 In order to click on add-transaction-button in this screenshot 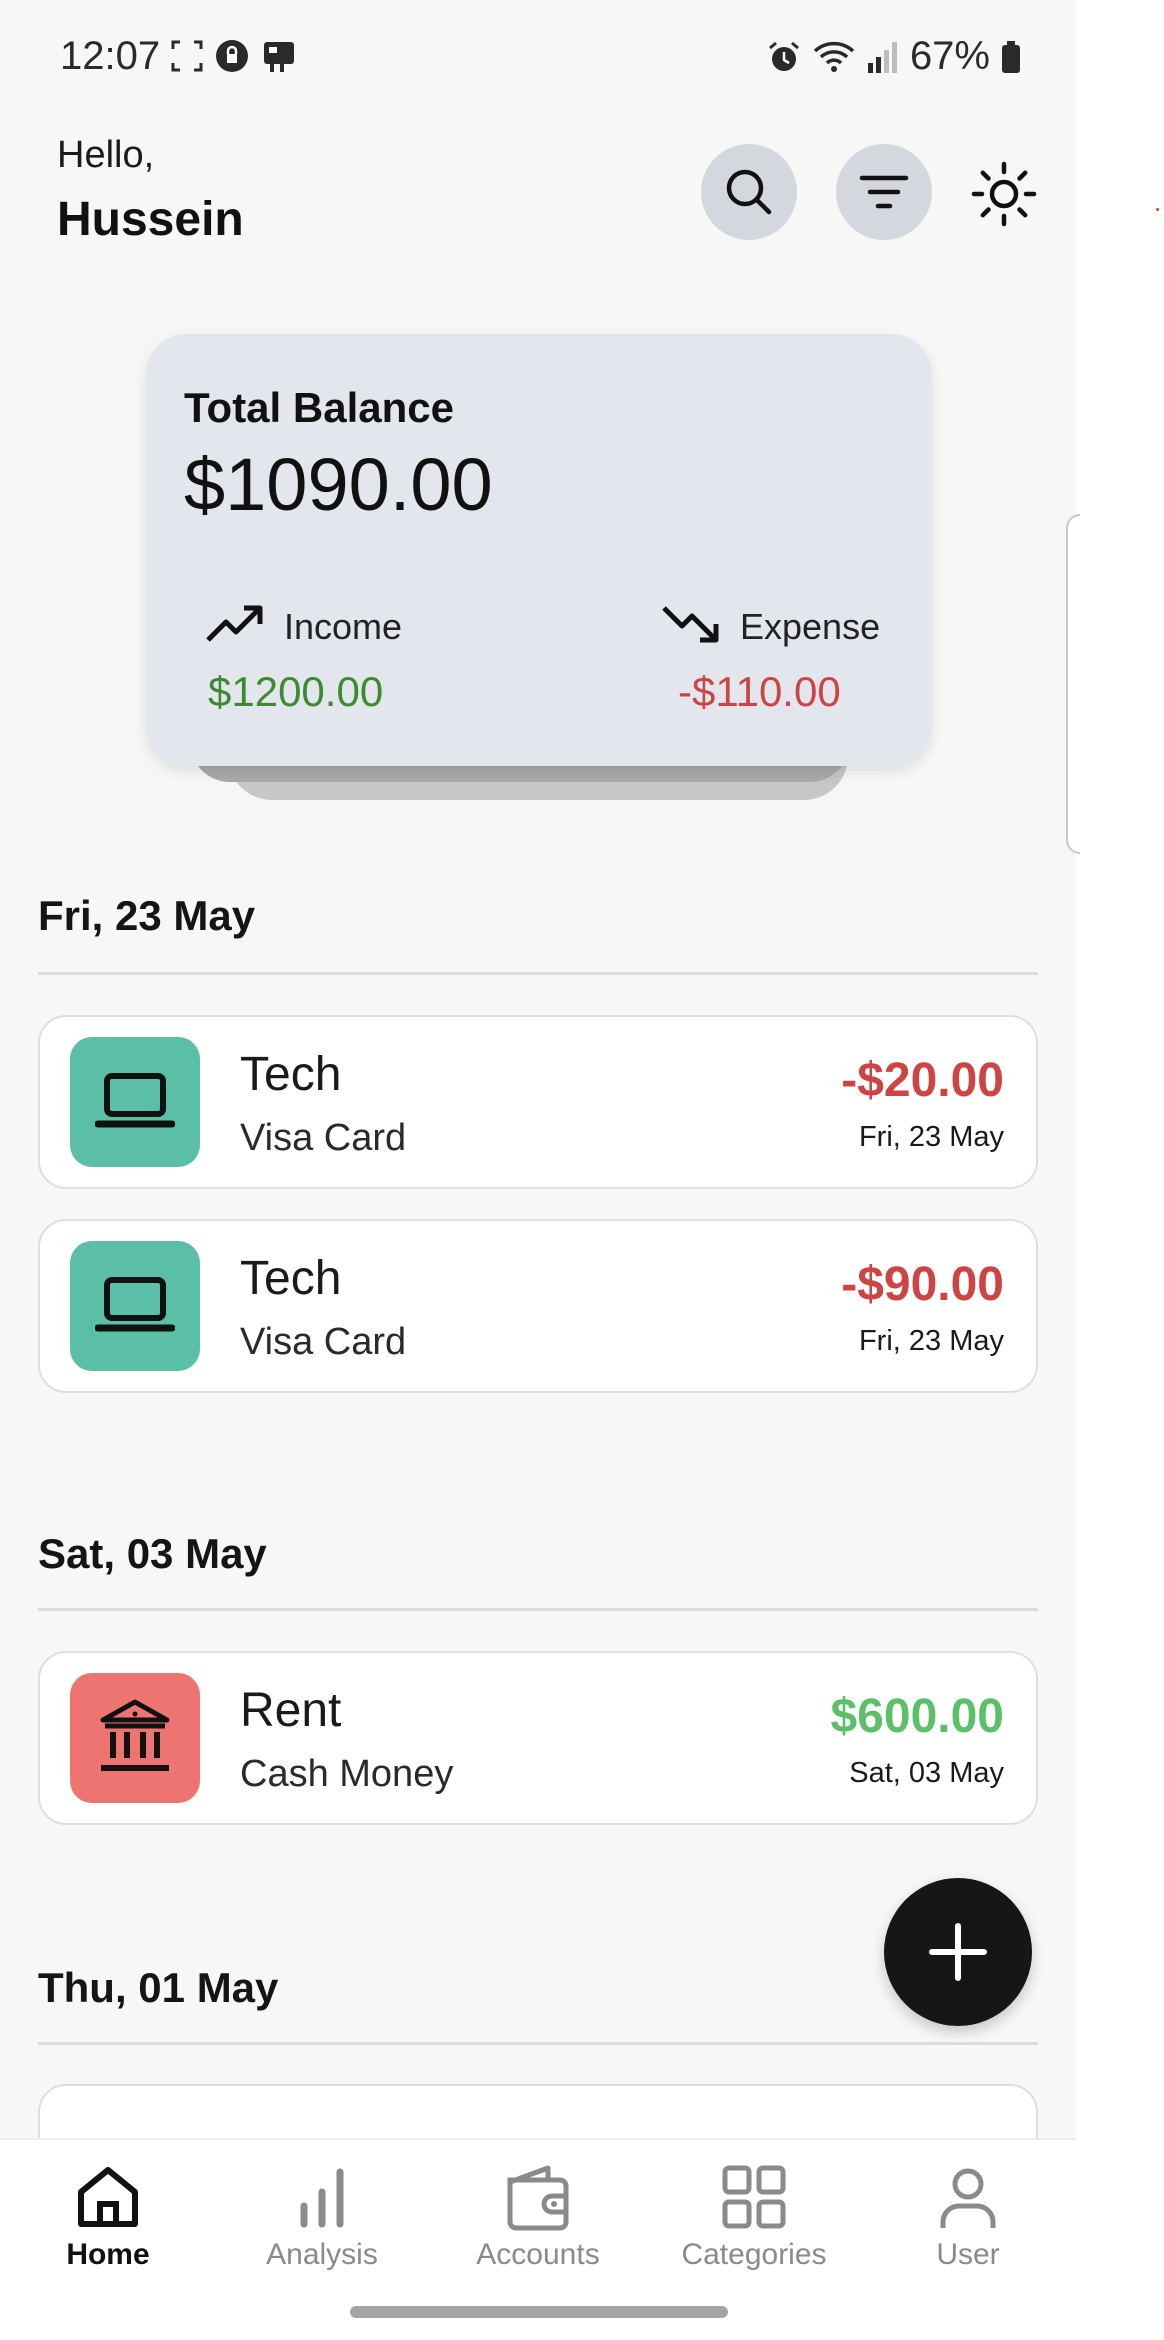, I will do `click(958, 1952)`.